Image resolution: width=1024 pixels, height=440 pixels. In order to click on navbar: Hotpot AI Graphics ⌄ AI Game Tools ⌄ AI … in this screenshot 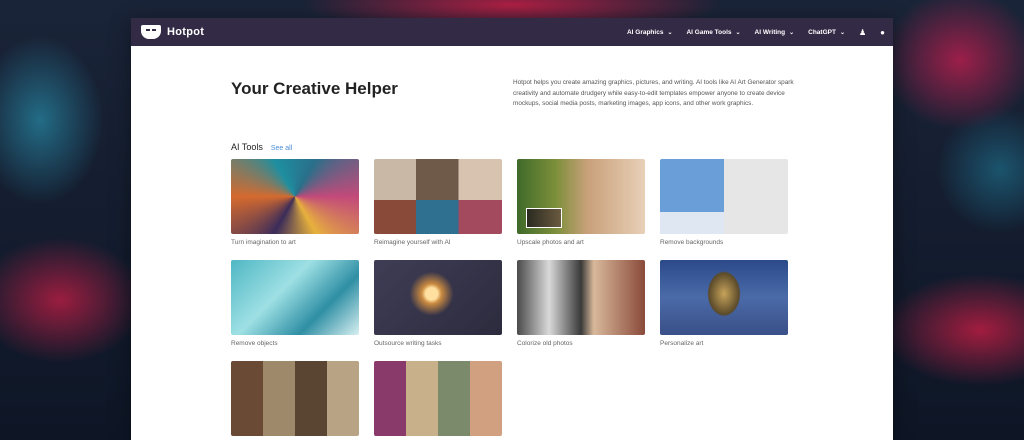, I will do `click(512, 32)`.